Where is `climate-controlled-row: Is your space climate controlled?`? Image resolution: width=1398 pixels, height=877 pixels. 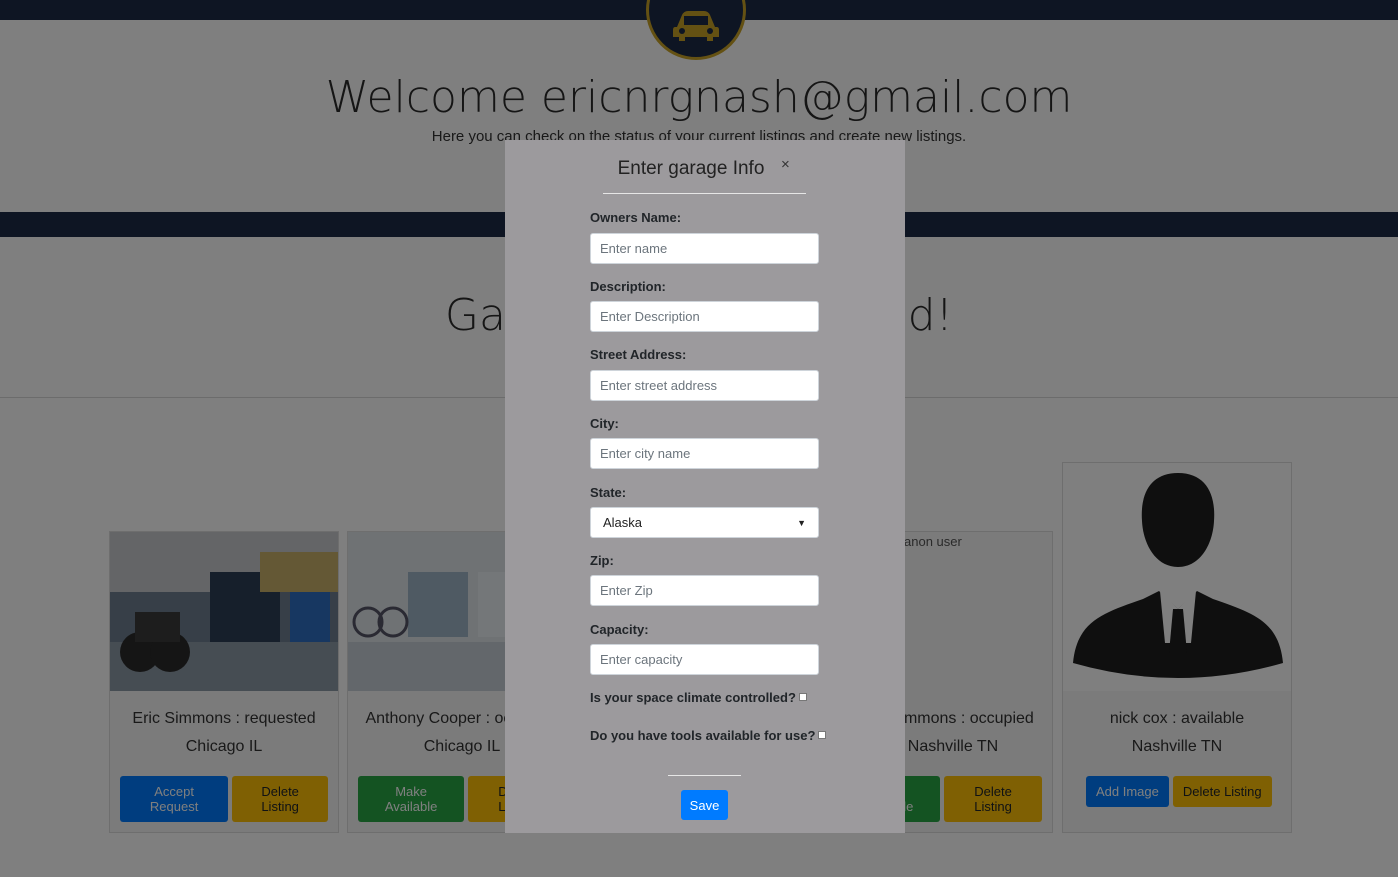 climate-controlled-row: Is your space climate controlled? is located at coordinates (698, 697).